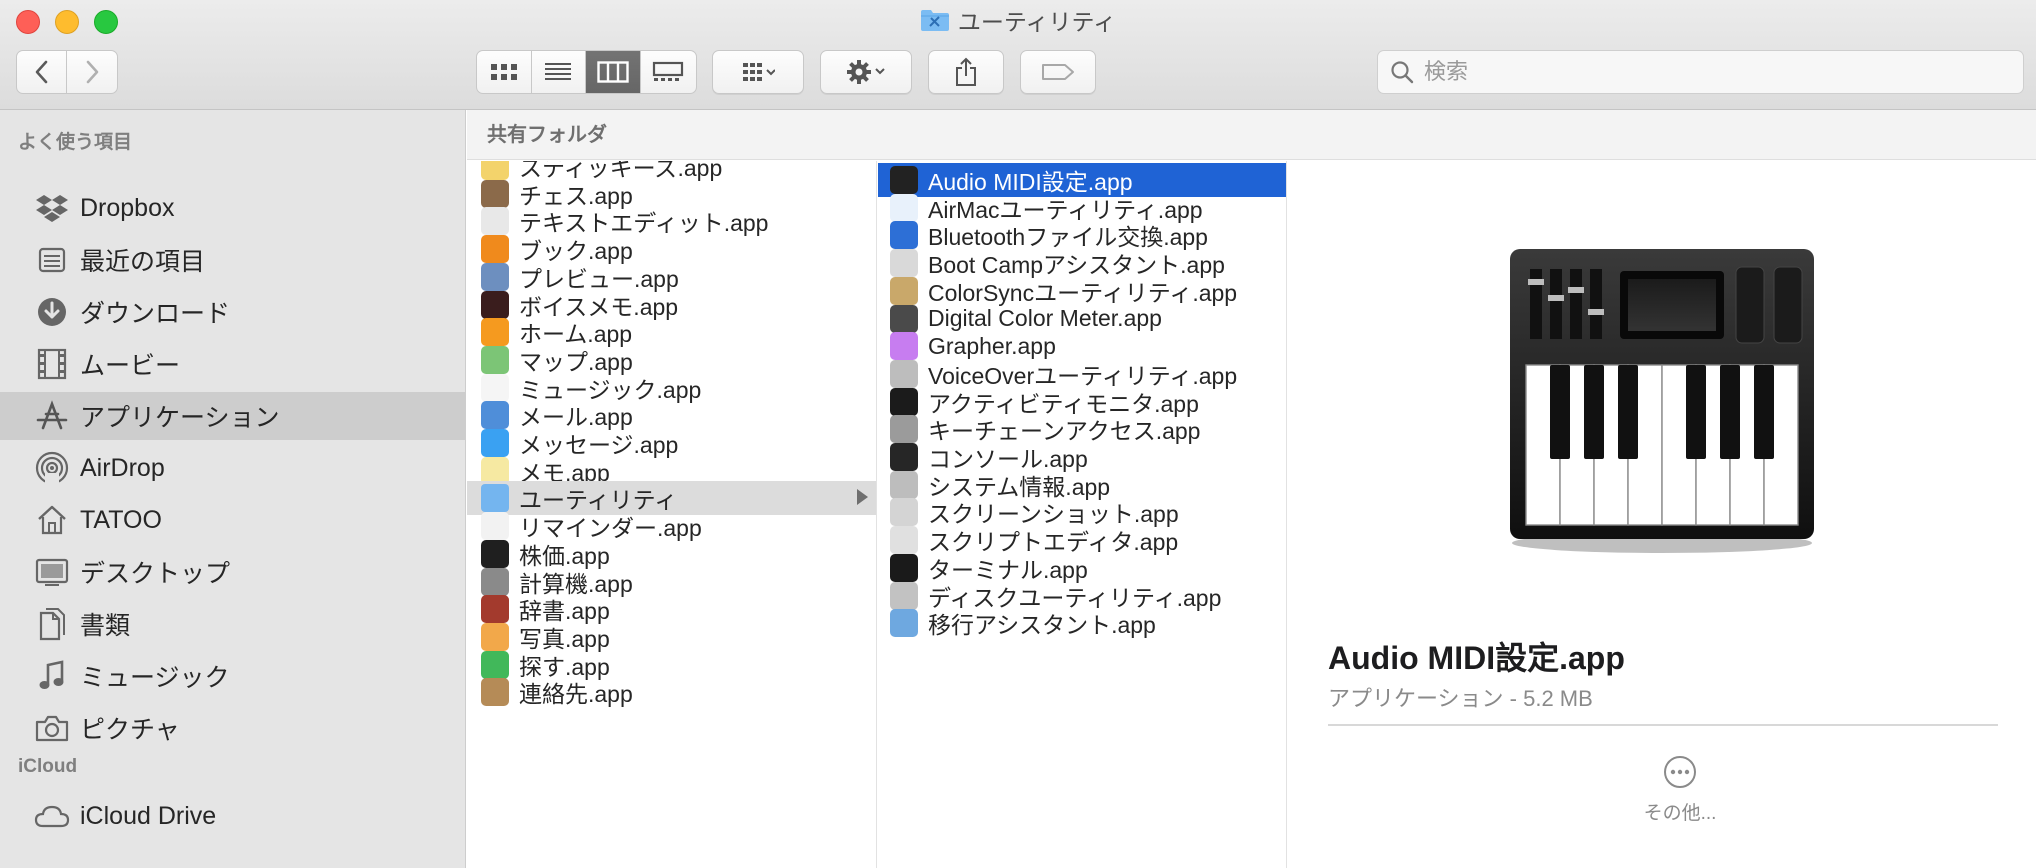 Image resolution: width=2036 pixels, height=868 pixels. Describe the element at coordinates (232, 728) in the screenshot. I see `sidebar-item-pictures: ピクチャ` at that location.